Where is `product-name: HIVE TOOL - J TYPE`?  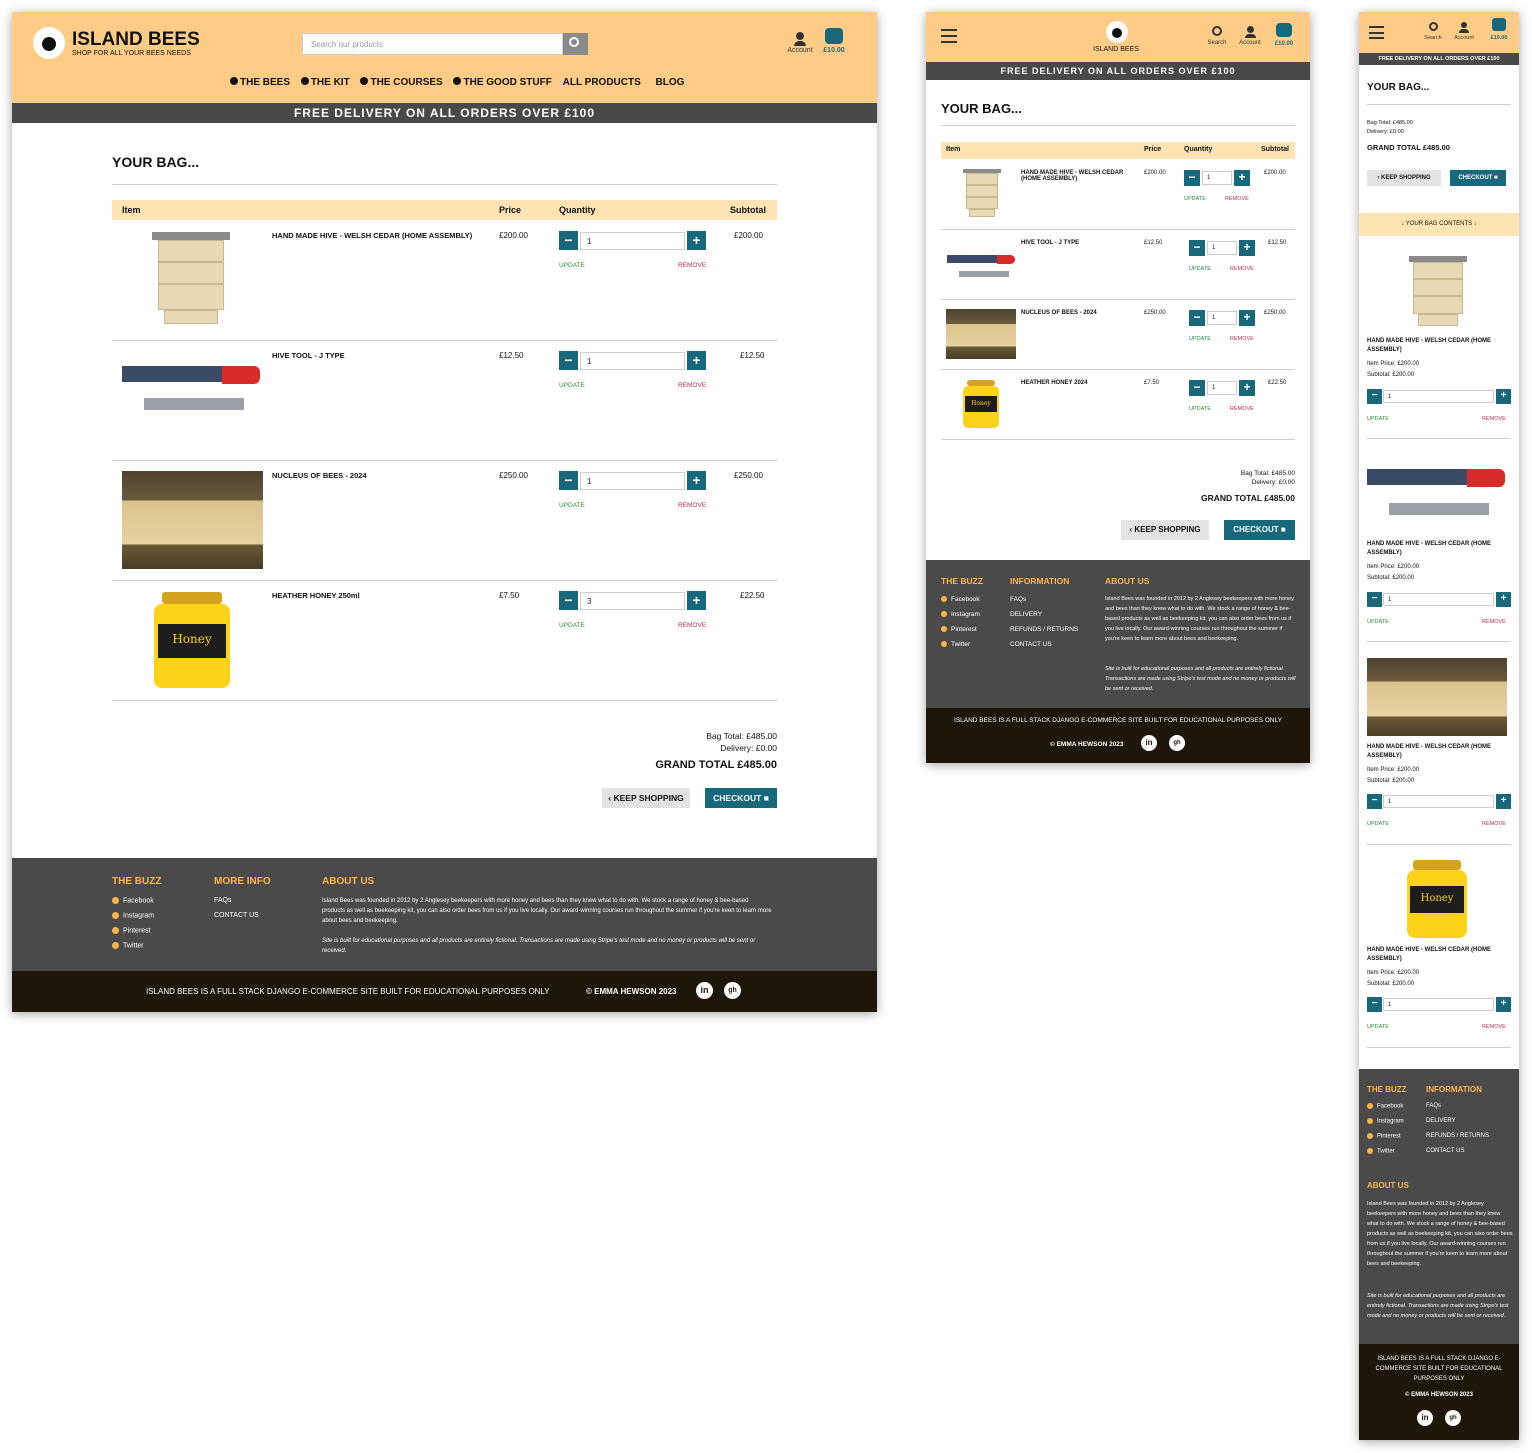
product-name: HIVE TOOL - J TYPE is located at coordinates (308, 355).